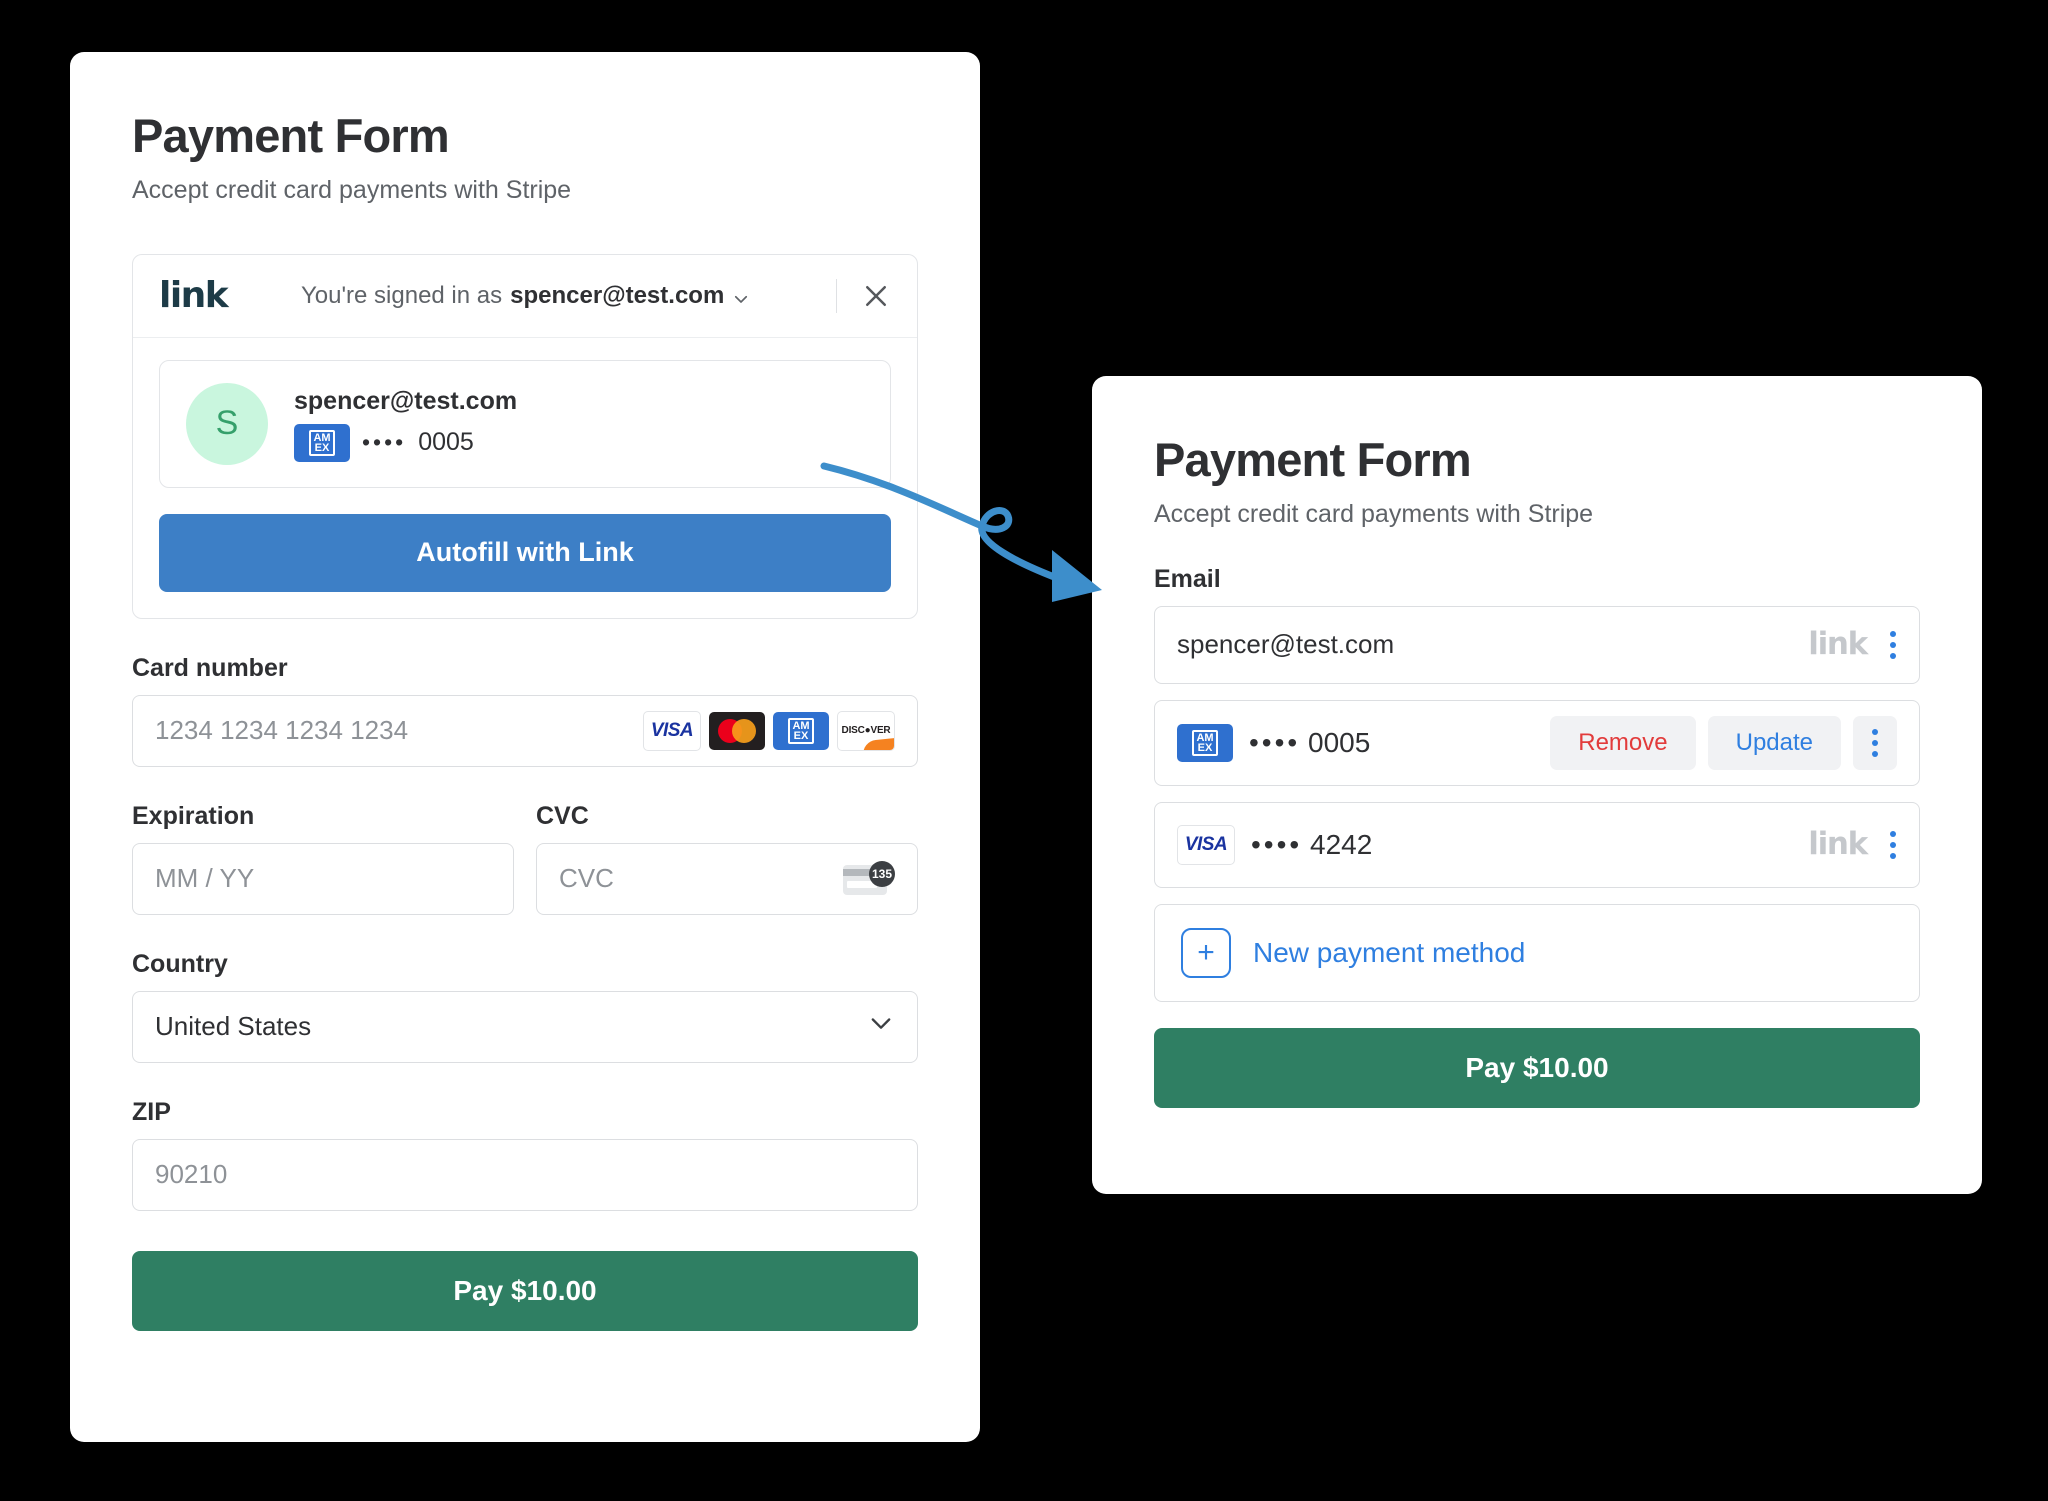 This screenshot has height=1501, width=2048. I want to click on close-icon, so click(876, 296).